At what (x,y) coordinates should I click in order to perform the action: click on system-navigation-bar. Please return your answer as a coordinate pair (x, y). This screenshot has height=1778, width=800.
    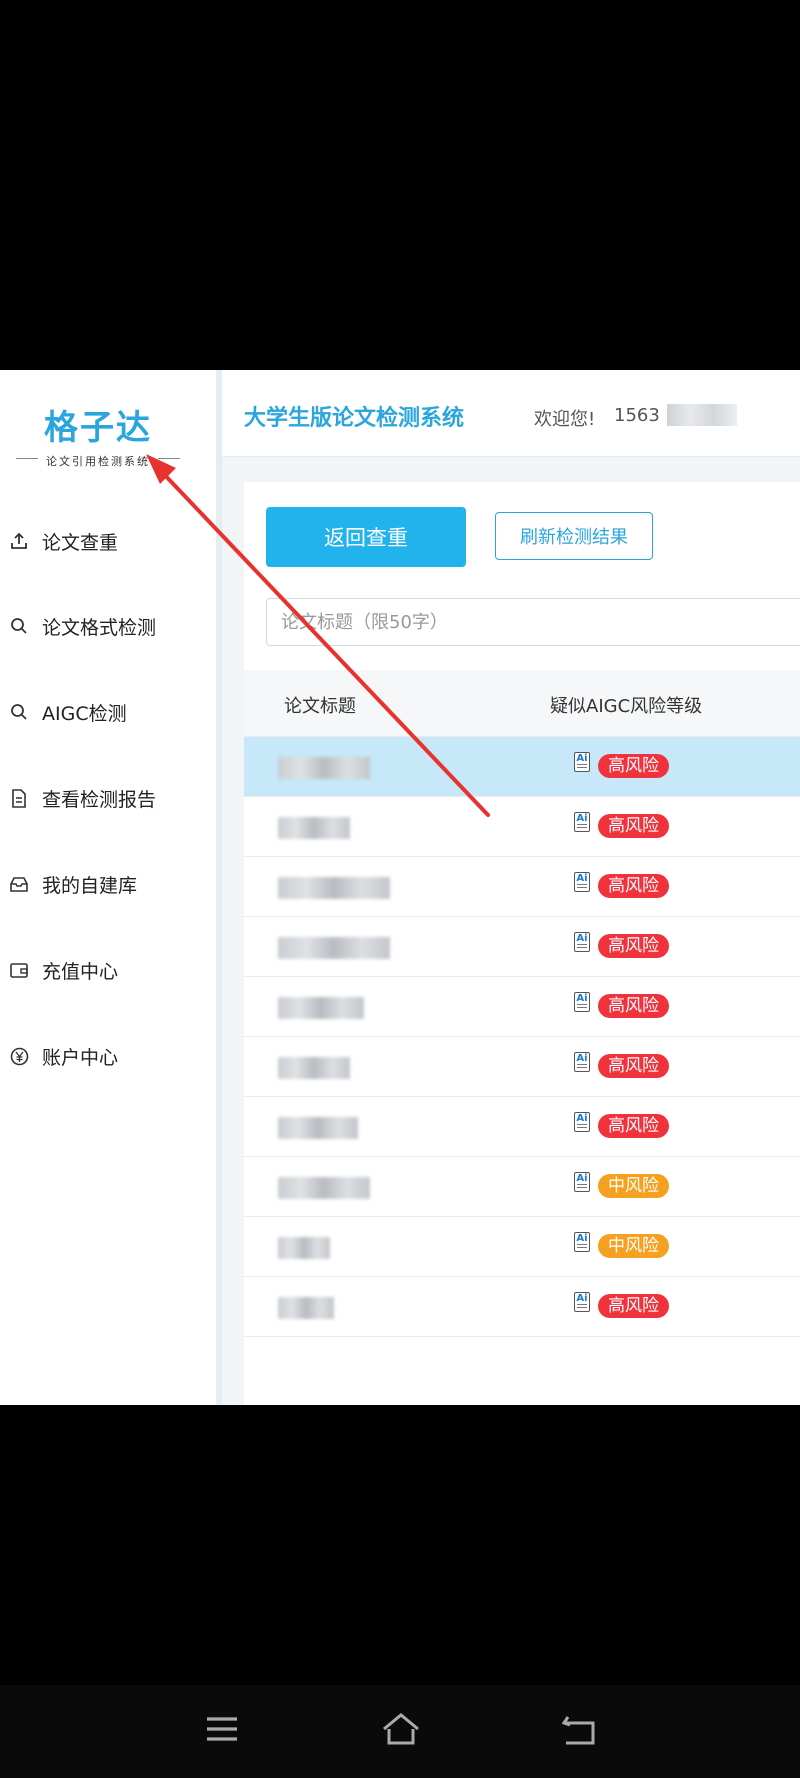
    Looking at the image, I should click on (400, 1731).